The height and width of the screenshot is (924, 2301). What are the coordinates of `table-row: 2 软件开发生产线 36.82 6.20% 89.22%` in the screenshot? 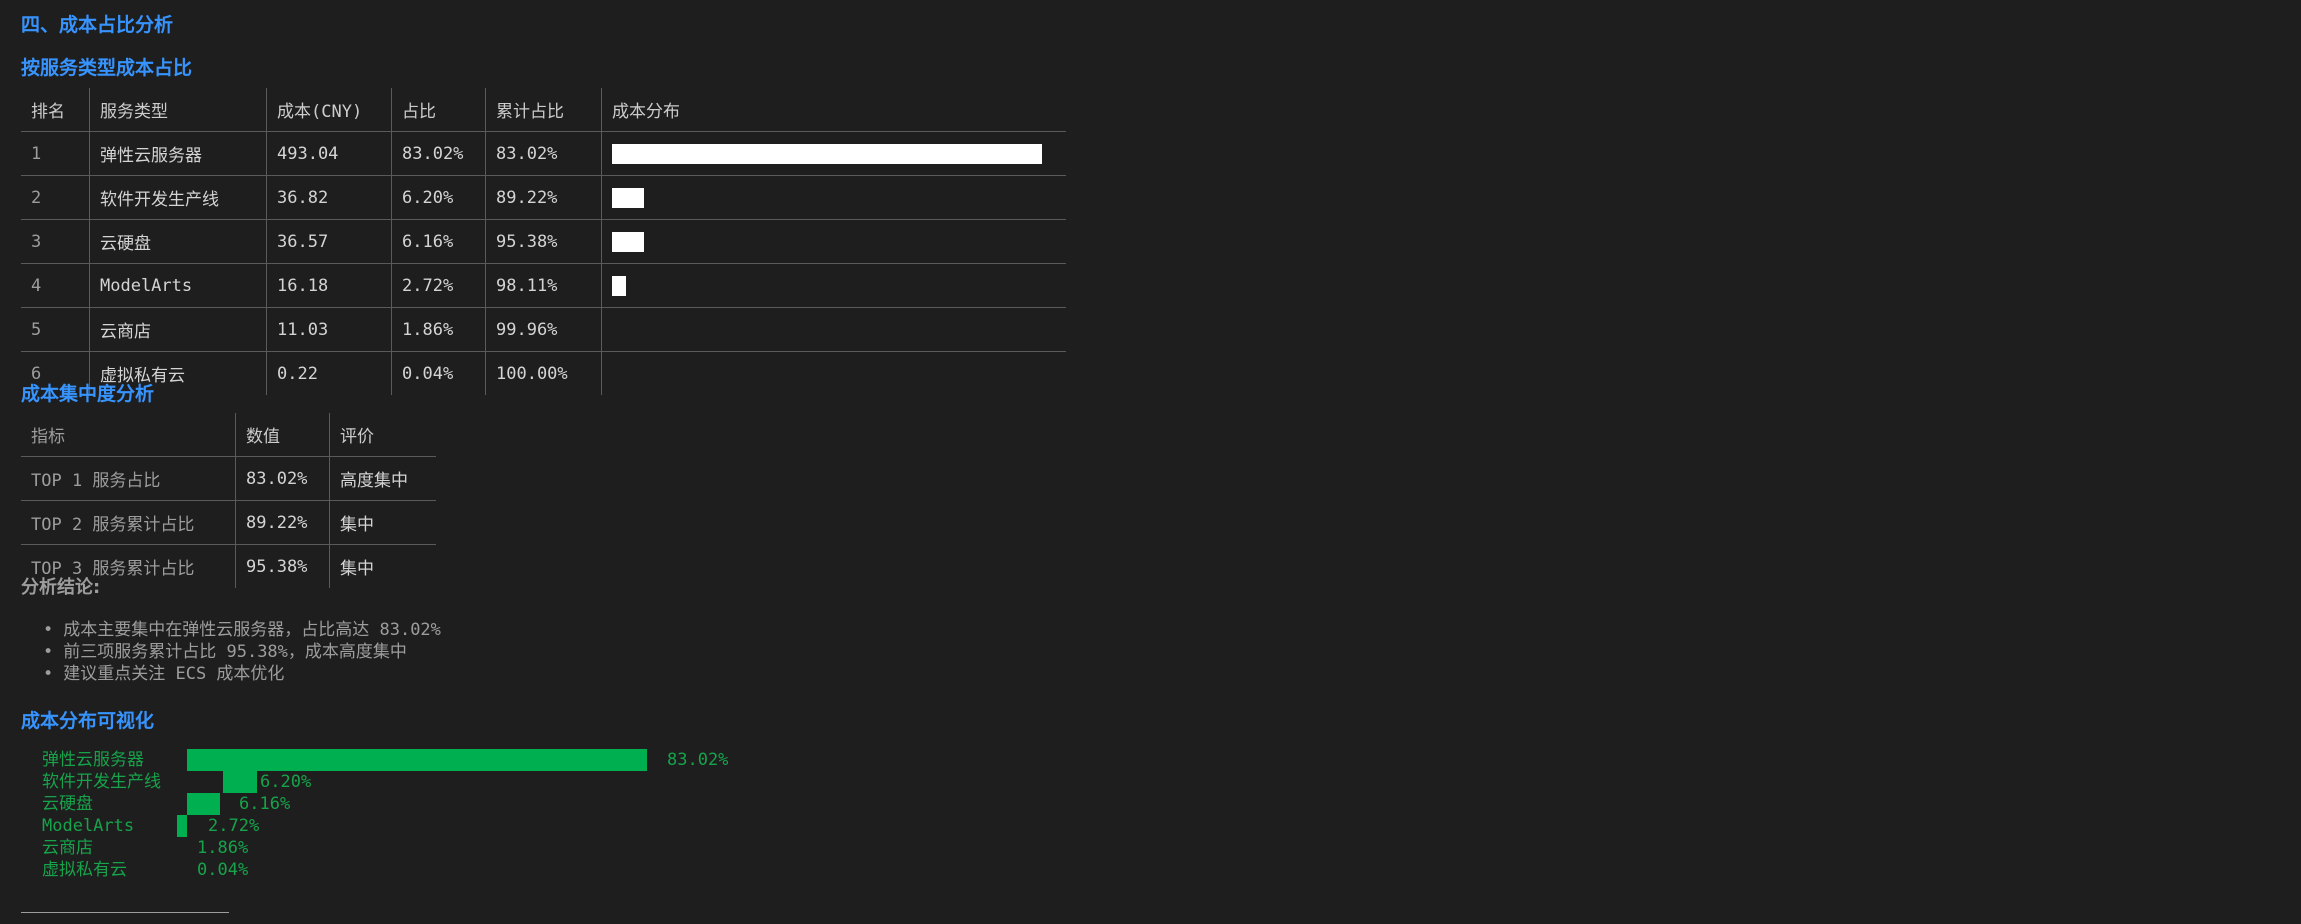 It's located at (543, 197).